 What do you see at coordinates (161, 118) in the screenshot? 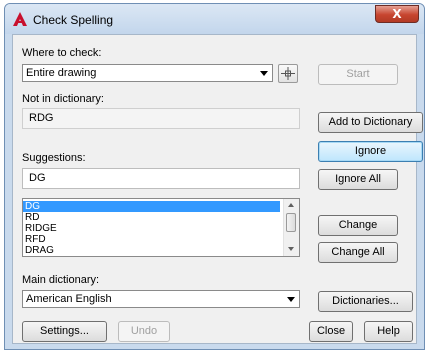
I see `not-in-dictionary-field: RDG` at bounding box center [161, 118].